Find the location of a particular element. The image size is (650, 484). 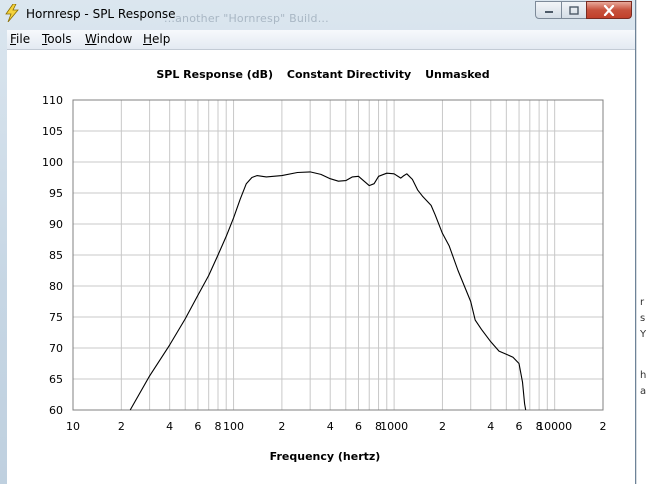

lightning-bolt-icon is located at coordinates (12, 13).